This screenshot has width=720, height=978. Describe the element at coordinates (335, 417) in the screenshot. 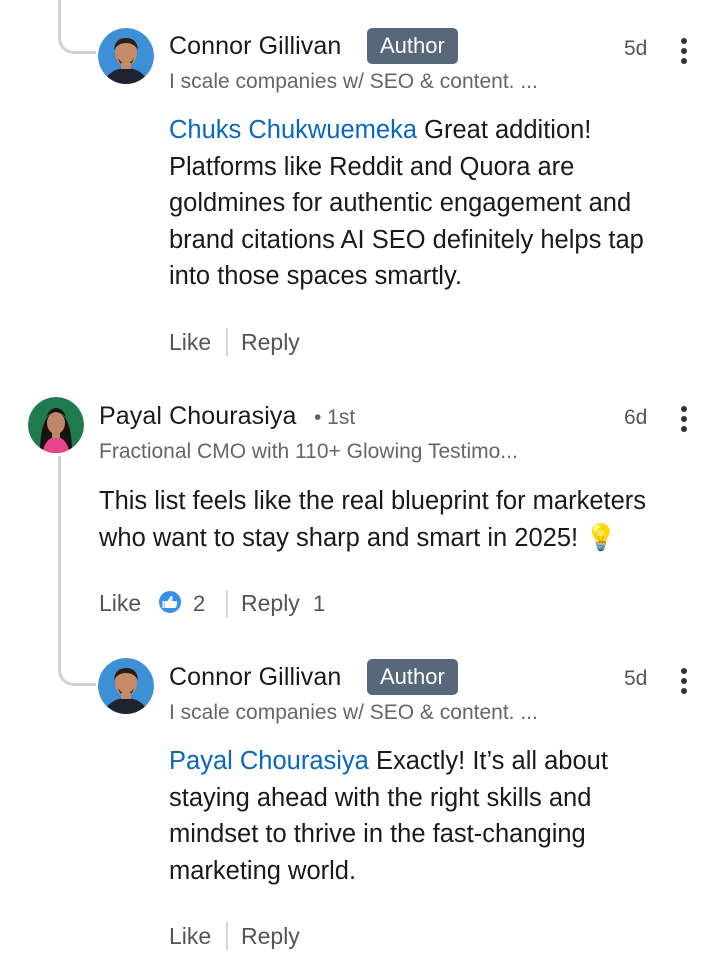

I see `connection-degree: • 1st` at that location.